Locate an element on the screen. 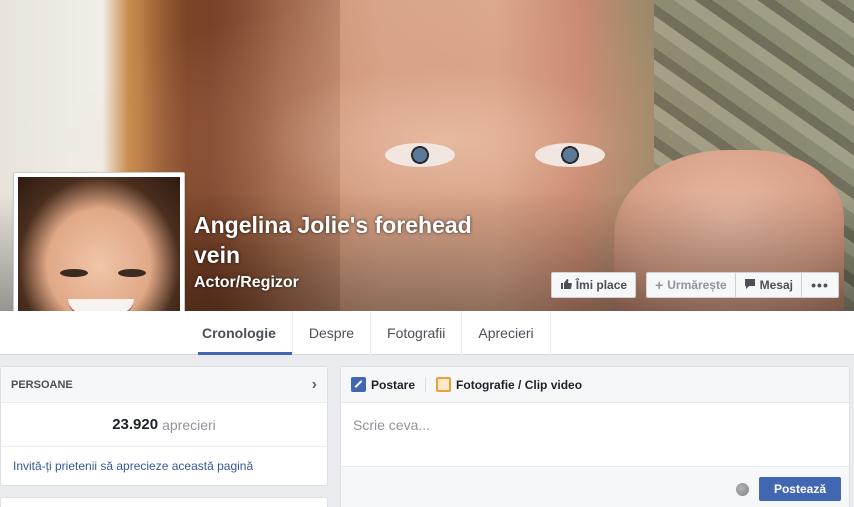  next-card is located at coordinates (164, 502).